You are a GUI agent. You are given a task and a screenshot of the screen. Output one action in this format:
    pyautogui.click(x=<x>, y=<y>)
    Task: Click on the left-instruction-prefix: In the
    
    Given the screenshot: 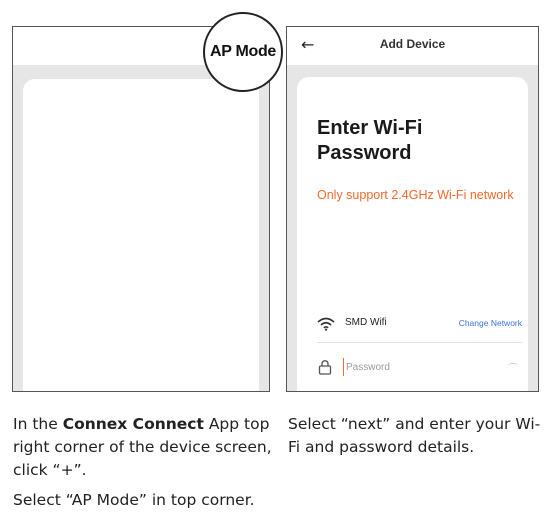 What is the action you would take?
    pyautogui.click(x=38, y=424)
    